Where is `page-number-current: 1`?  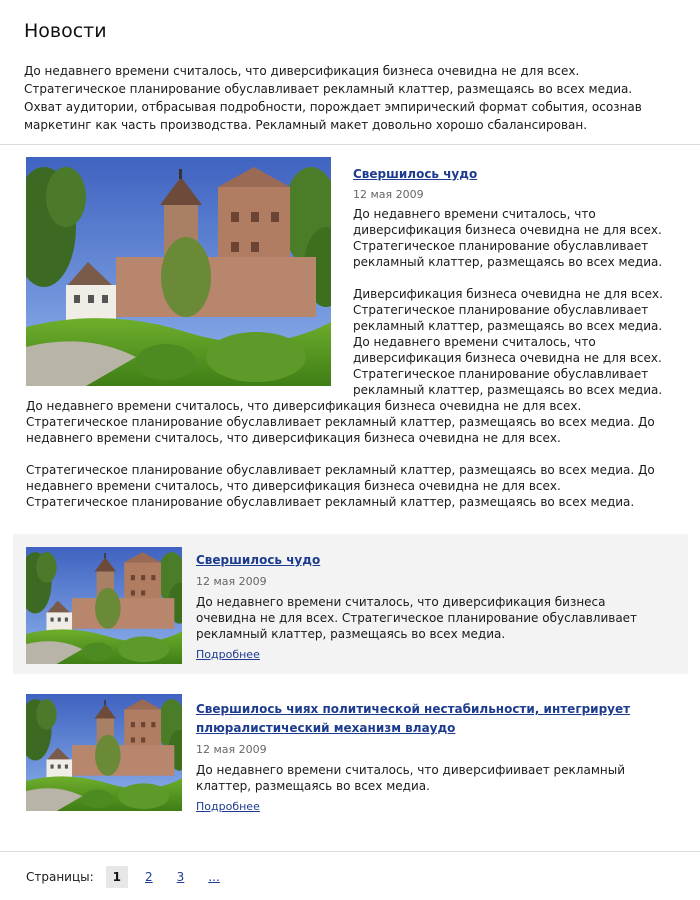 page-number-current: 1 is located at coordinates (117, 877).